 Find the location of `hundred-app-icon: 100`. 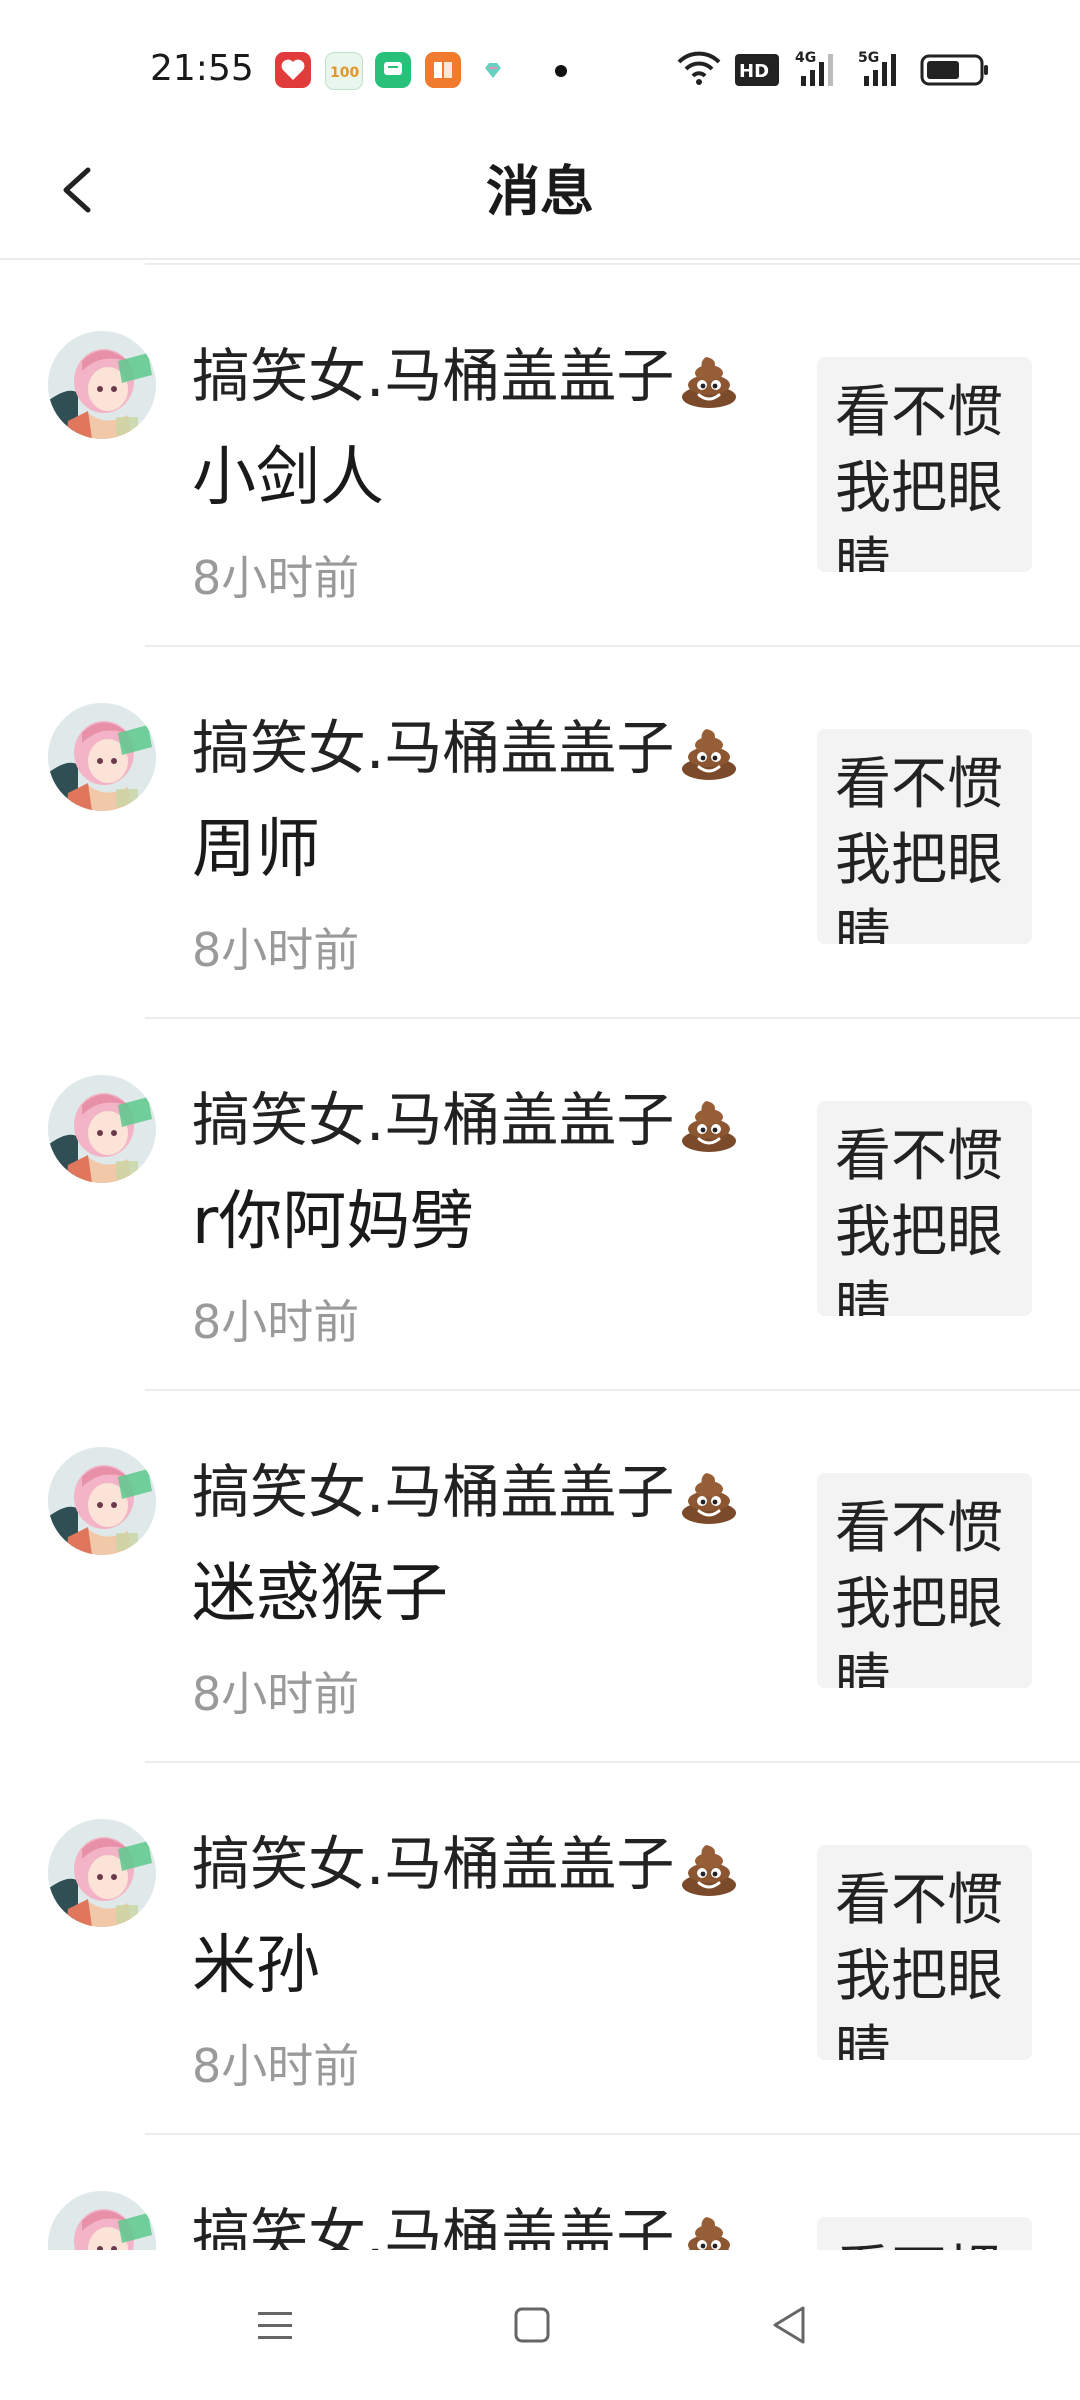

hundred-app-icon: 100 is located at coordinates (344, 71).